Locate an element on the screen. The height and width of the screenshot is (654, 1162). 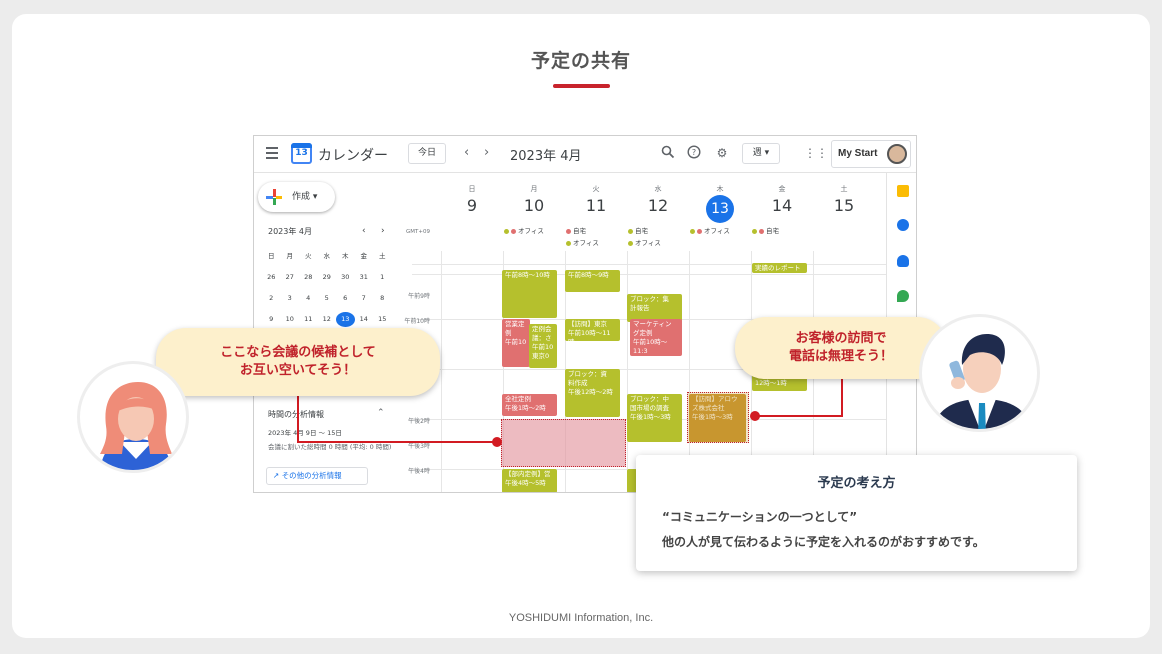
gear-icon: ⚙ is located at coordinates (722, 153).